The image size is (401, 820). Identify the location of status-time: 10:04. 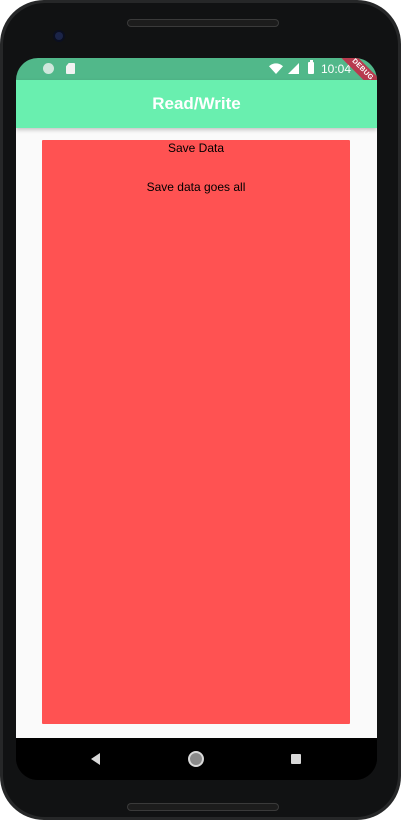
(336, 69).